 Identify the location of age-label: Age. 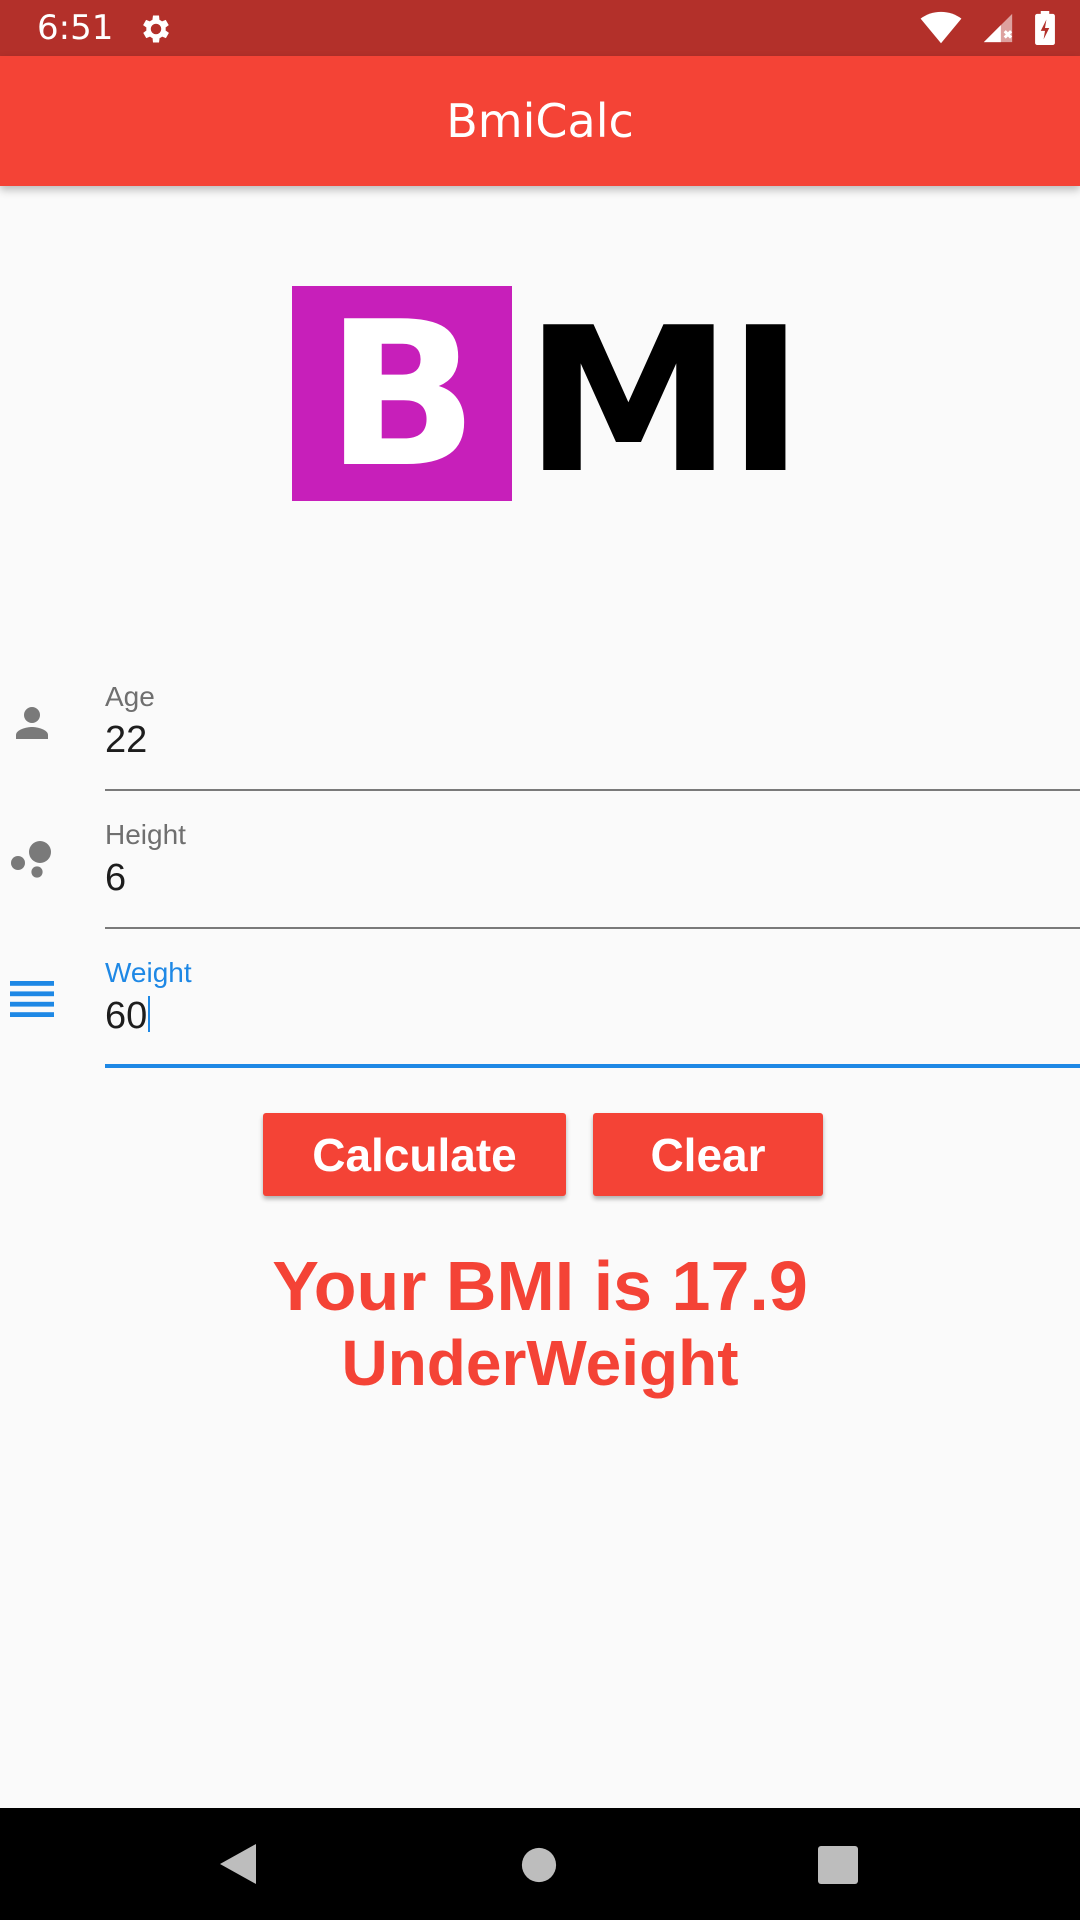
(130, 696).